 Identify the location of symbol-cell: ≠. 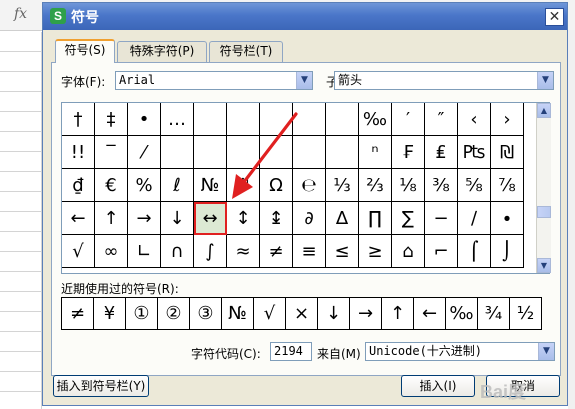
(276, 251).